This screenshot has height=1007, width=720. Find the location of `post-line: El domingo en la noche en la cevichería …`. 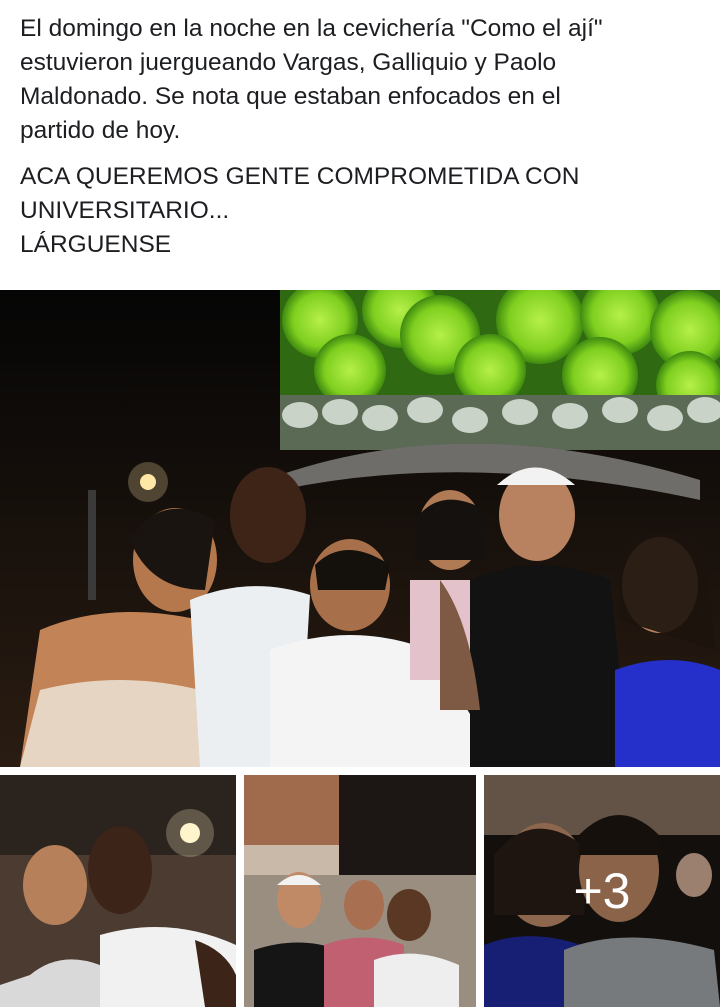

post-line: El domingo en la noche en la cevichería … is located at coordinates (311, 28).